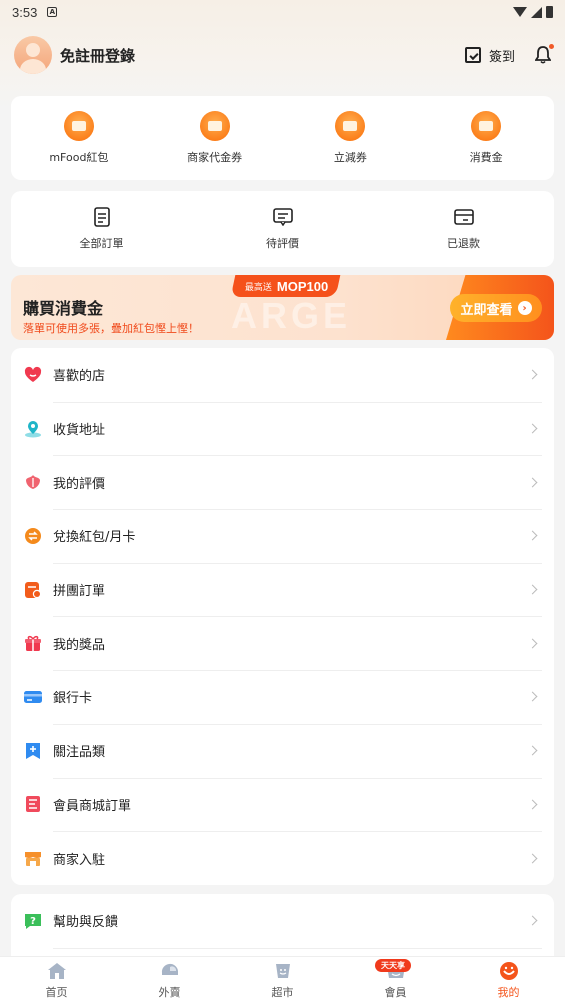 The image size is (565, 1004). I want to click on profile-icon, so click(509, 971).